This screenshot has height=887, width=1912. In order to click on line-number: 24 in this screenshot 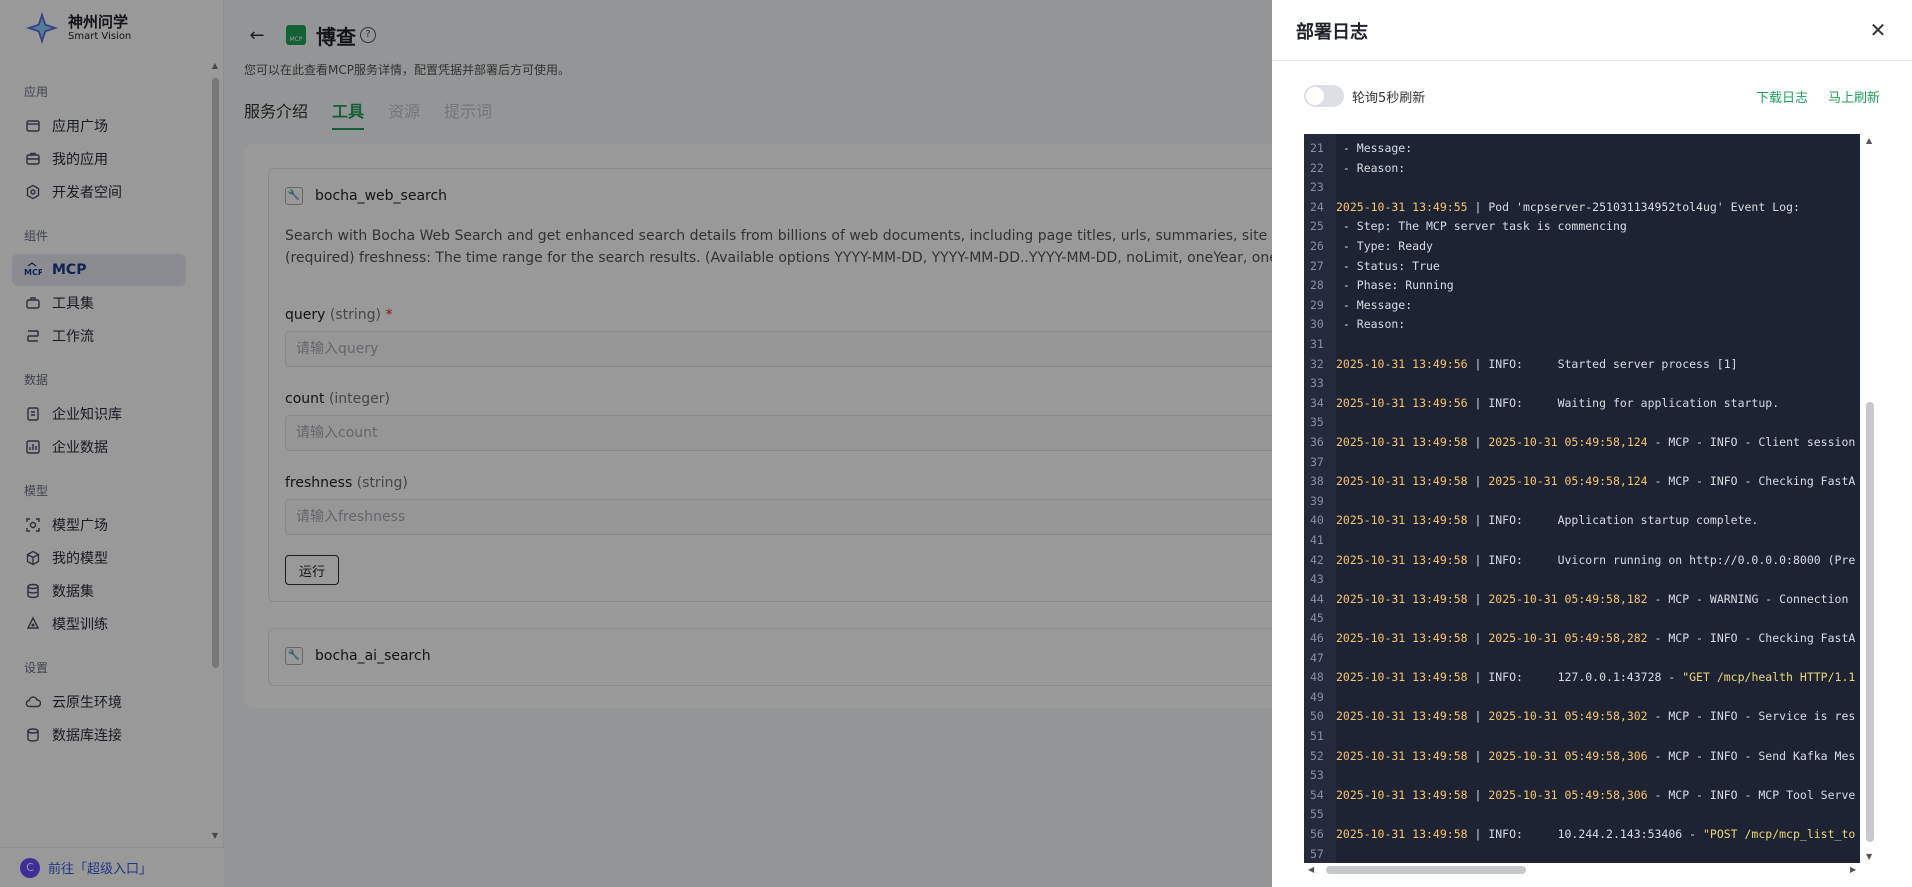, I will do `click(1317, 206)`.